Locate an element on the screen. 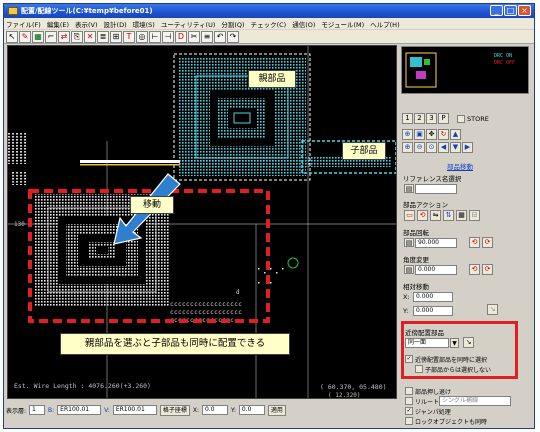 Image resolution: width=540 pixels, height=432 pixels. arrow-left-icon: ◀ is located at coordinates (443, 147).